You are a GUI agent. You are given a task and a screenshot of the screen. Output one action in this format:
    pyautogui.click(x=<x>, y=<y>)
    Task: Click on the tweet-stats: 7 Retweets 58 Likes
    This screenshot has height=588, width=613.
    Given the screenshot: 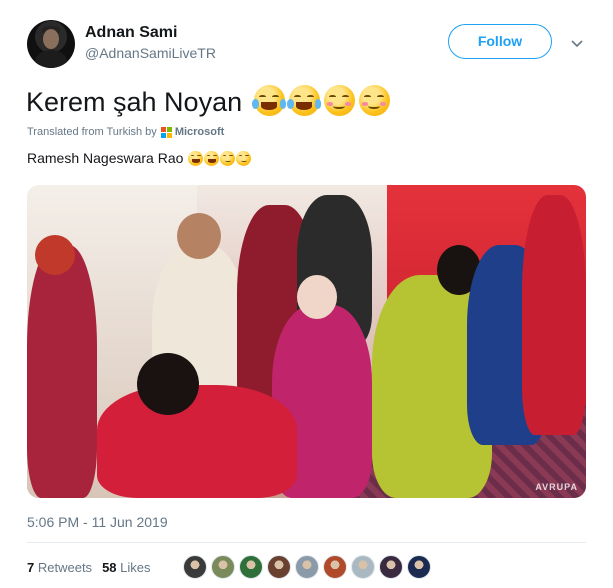 What is the action you would take?
    pyautogui.click(x=89, y=568)
    